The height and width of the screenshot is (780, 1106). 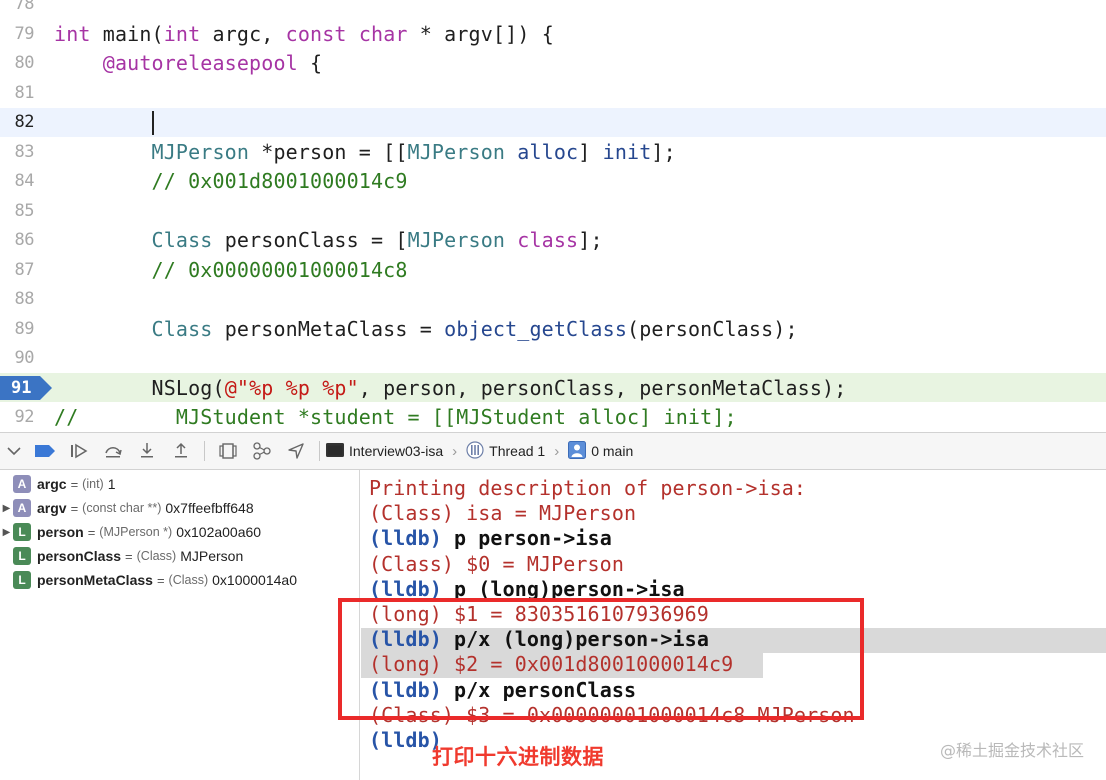 What do you see at coordinates (209, 508) in the screenshot?
I see `variable-value: 0x7ffeefbff648` at bounding box center [209, 508].